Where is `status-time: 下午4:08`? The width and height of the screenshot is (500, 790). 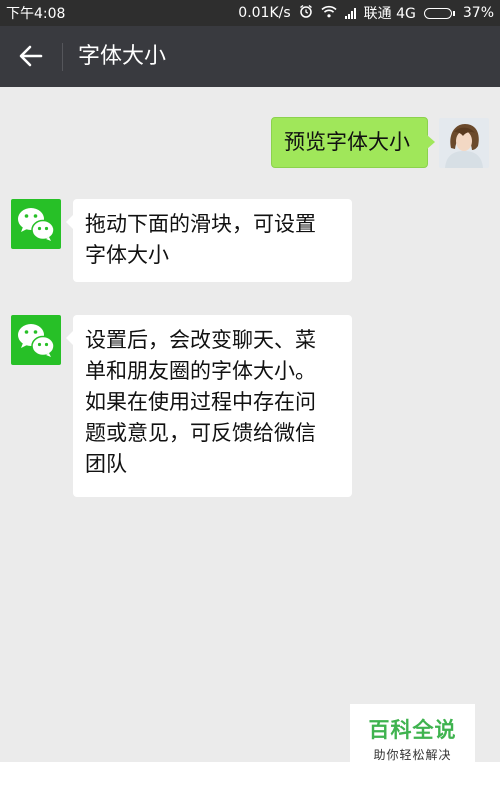
status-time: 下午4:08 is located at coordinates (36, 14).